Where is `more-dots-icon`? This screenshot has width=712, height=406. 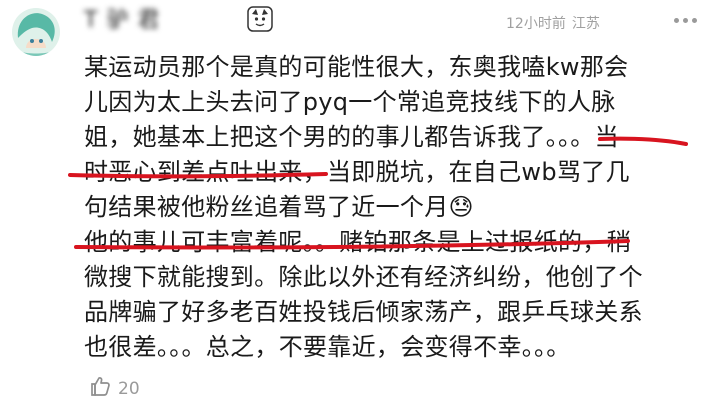
more-dots-icon is located at coordinates (685, 20).